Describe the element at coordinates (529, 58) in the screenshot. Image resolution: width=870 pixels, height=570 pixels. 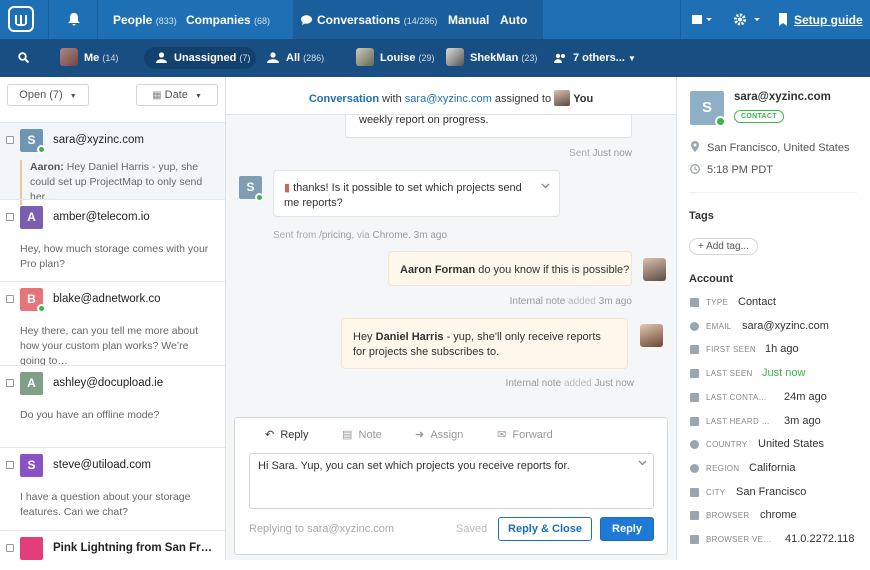
I see `subnav-shekman-count: (23)` at that location.